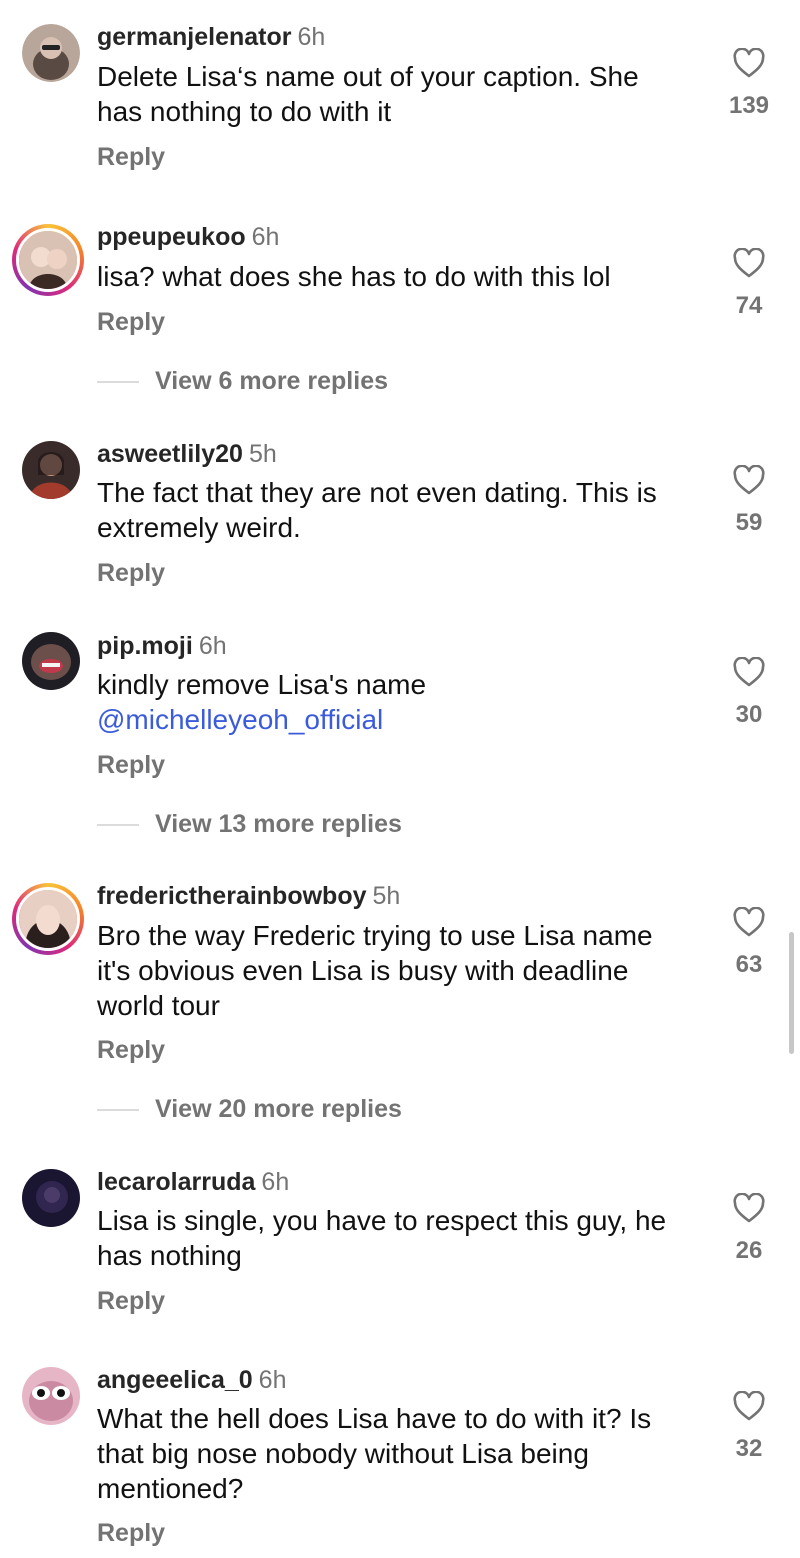 This screenshot has height=1558, width=800. What do you see at coordinates (145, 646) in the screenshot?
I see `username-link: pip.moji` at bounding box center [145, 646].